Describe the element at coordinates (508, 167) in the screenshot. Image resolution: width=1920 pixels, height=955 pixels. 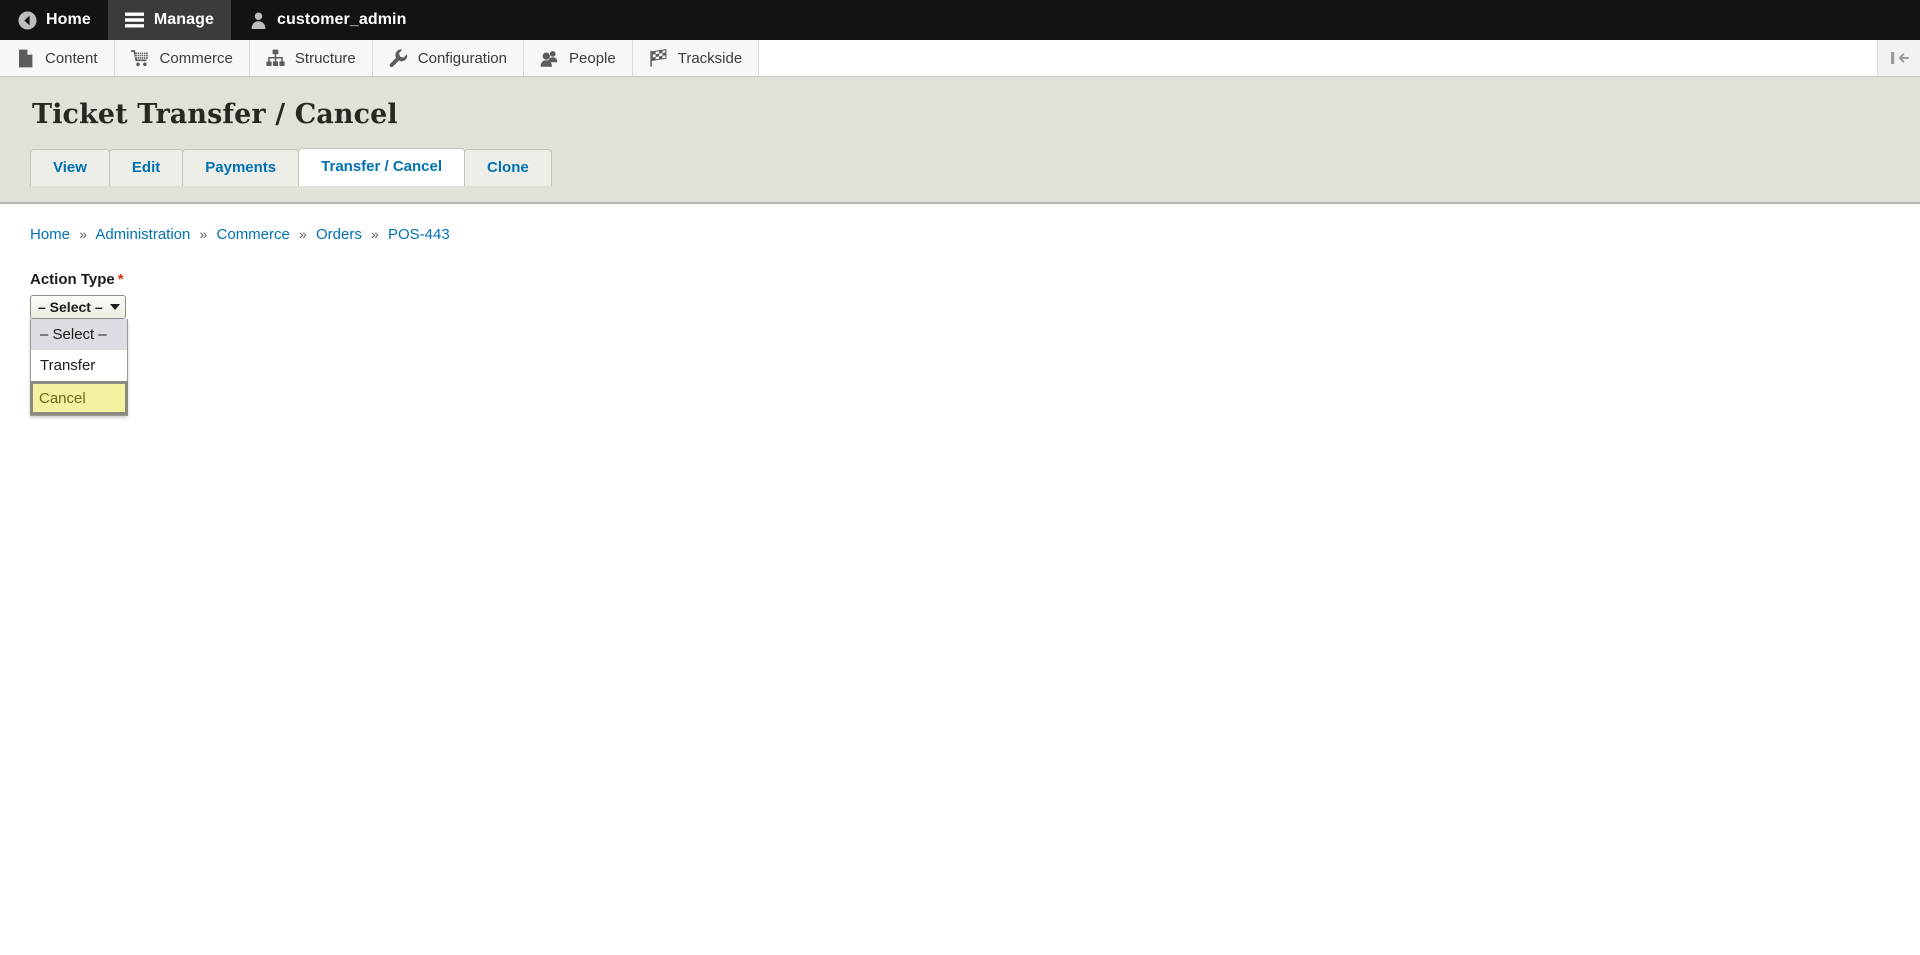
I see `tab-clone: Clone` at that location.